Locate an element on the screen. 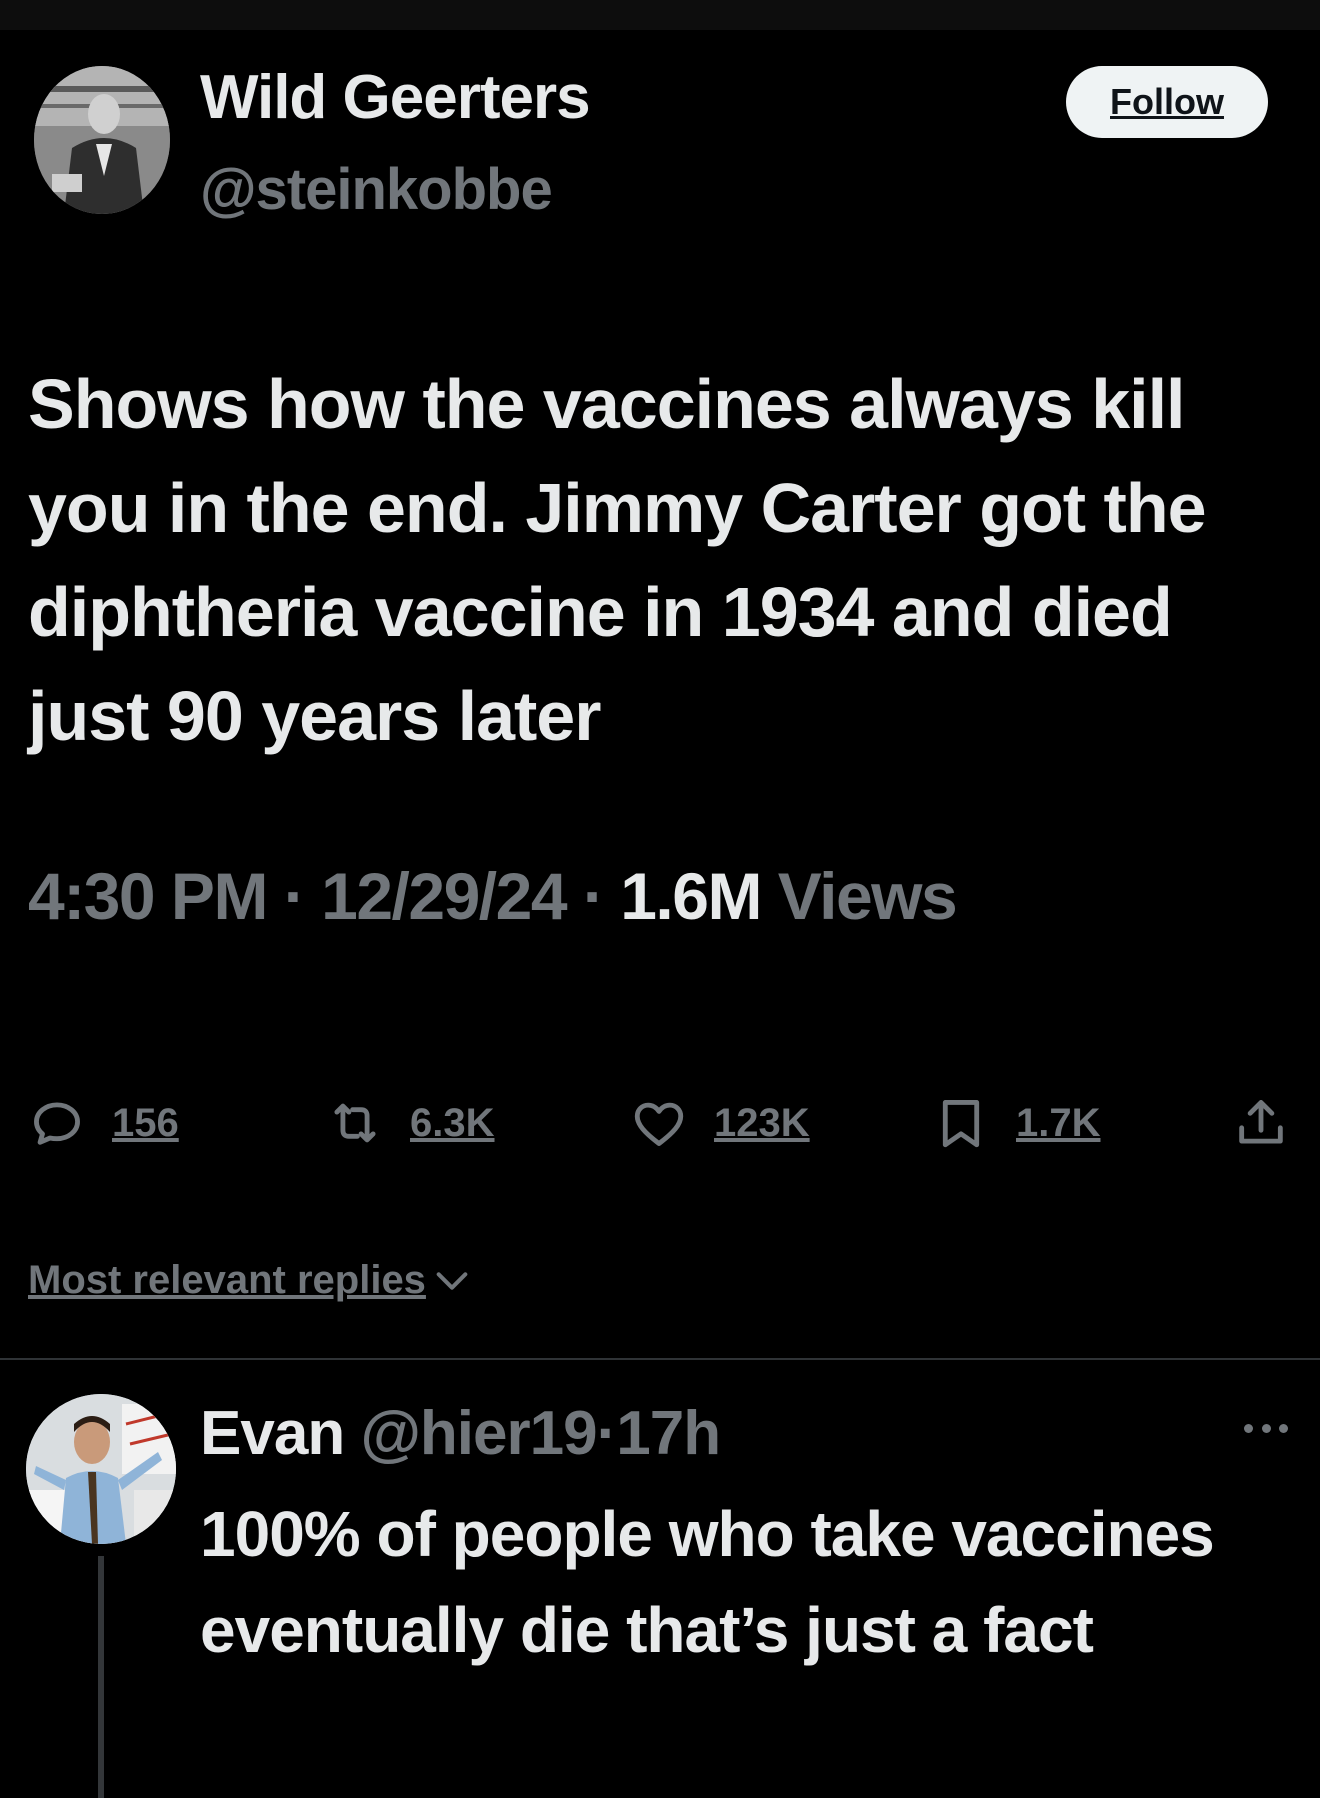 Image resolution: width=1320 pixels, height=1798 pixels. bookmark-count: 1.7K is located at coordinates (1058, 1122).